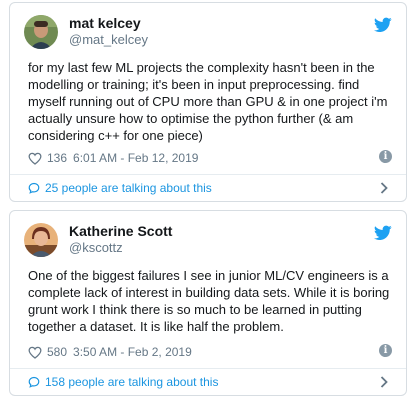 The image size is (416, 400). What do you see at coordinates (208, 26) in the screenshot?
I see `tweet-header: mat kelcey @mat_kelcey` at bounding box center [208, 26].